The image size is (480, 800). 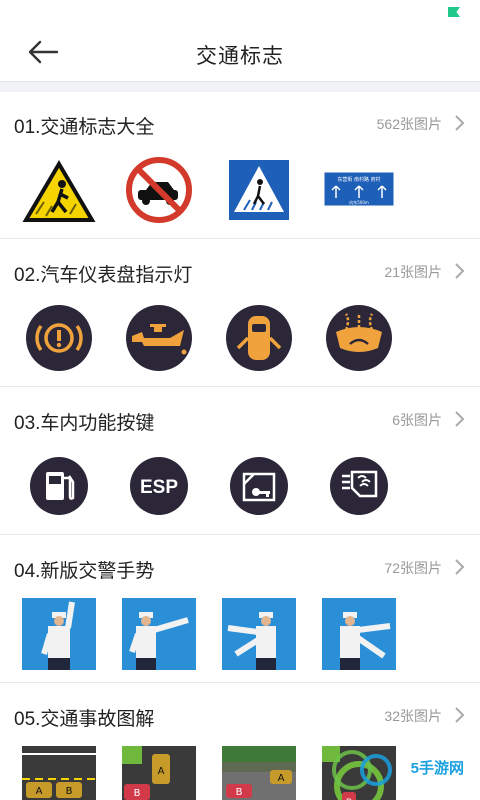 What do you see at coordinates (259, 634) in the screenshot?
I see `police-gesture-turn-image` at bounding box center [259, 634].